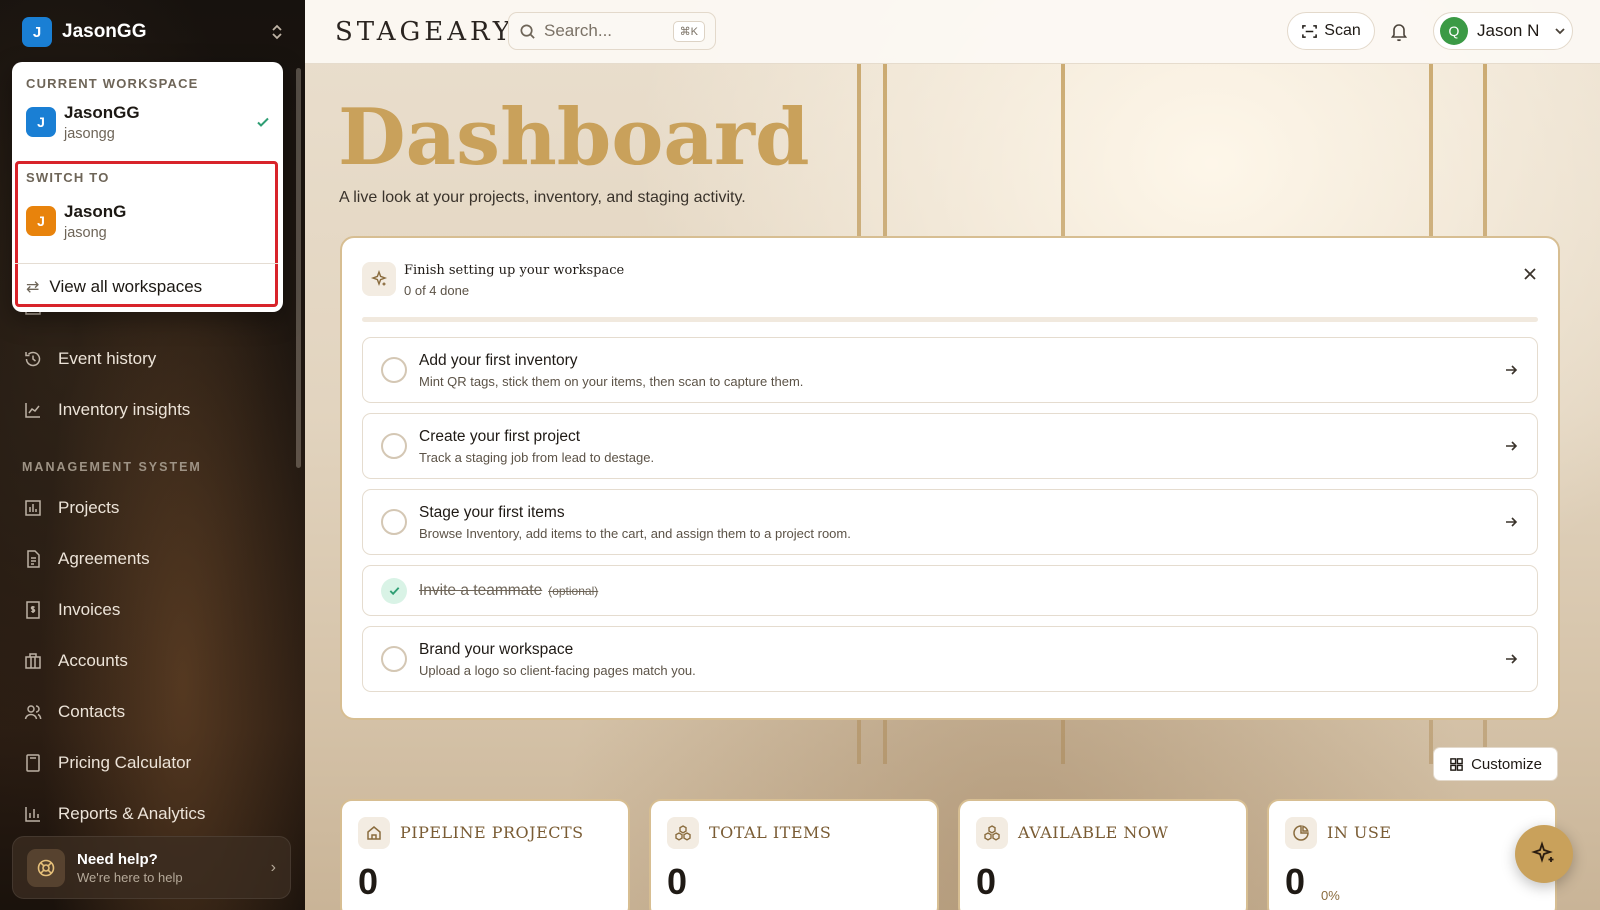 This screenshot has width=1600, height=910. Describe the element at coordinates (573, 590) in the screenshot. I see `task-optional-tag: (optional)` at that location.